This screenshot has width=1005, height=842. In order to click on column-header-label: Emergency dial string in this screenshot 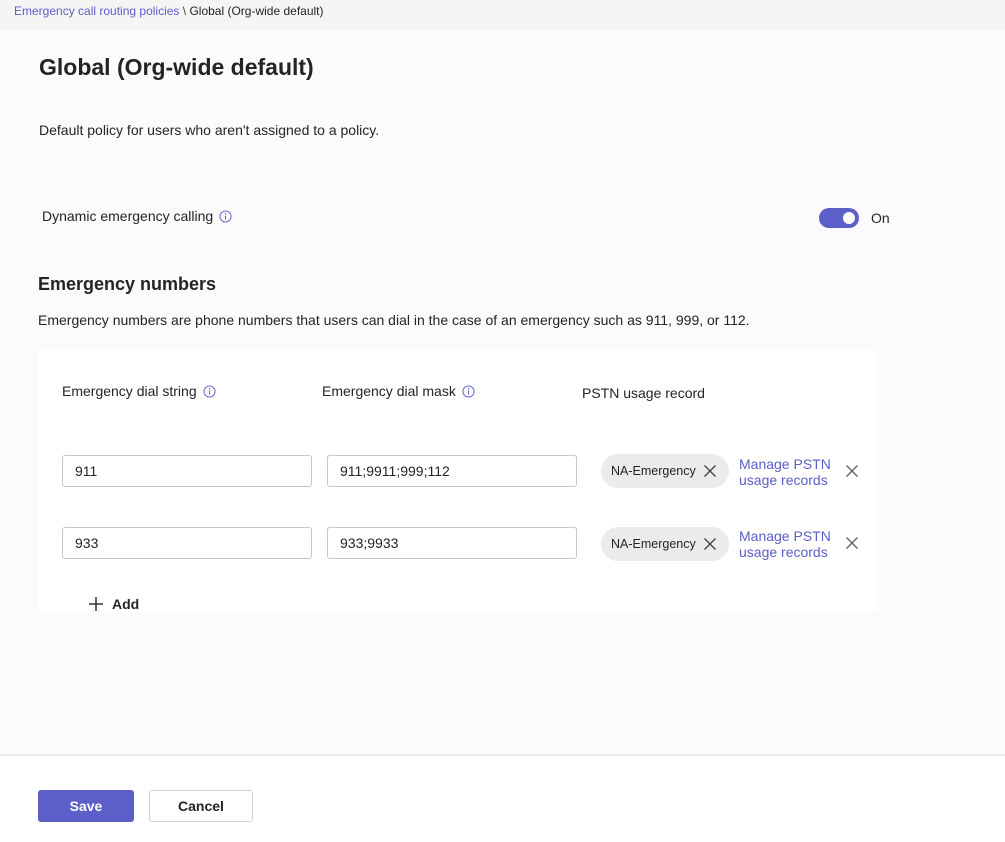, I will do `click(129, 391)`.